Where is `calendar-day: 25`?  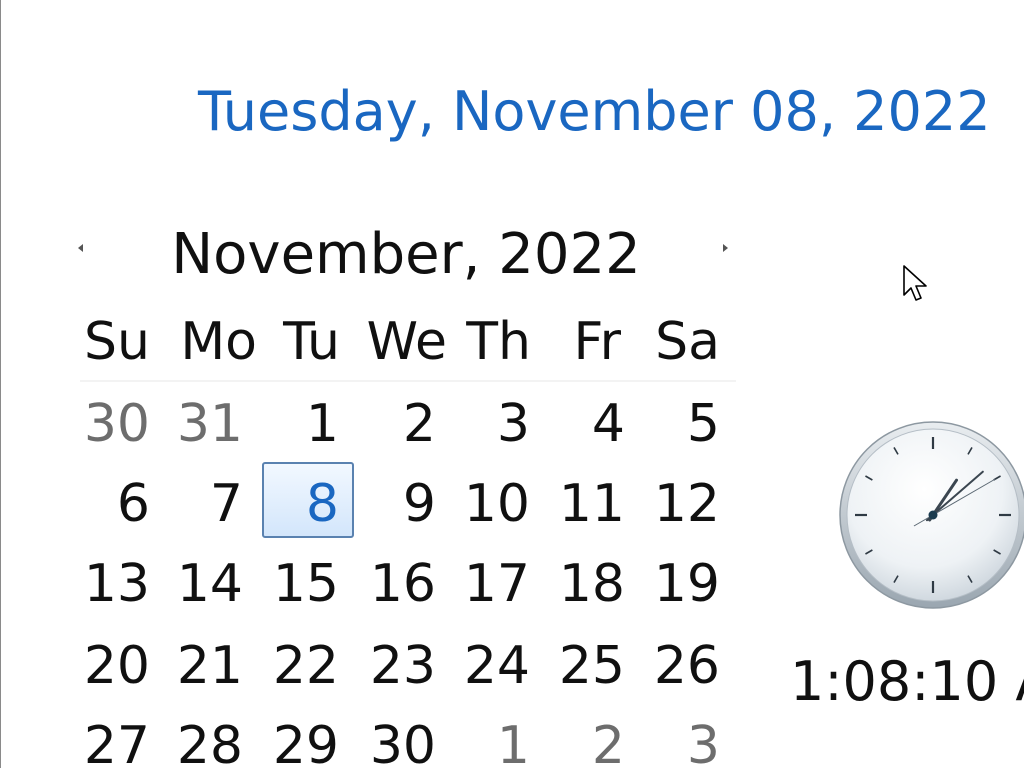
calendar-day: 25 is located at coordinates (585, 666).